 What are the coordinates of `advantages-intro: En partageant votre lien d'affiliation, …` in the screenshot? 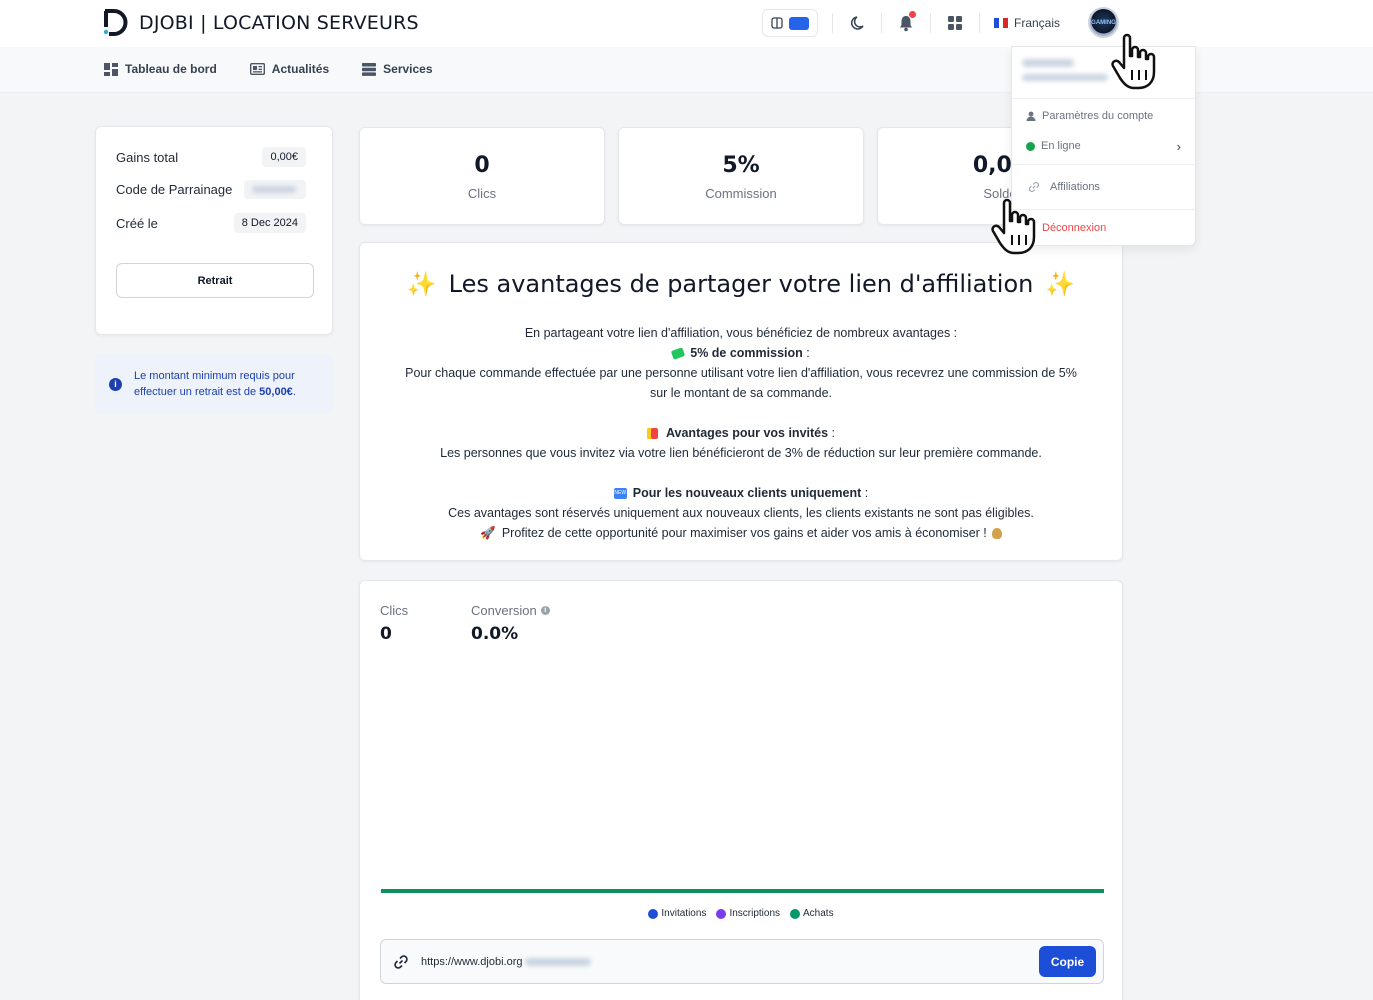 It's located at (741, 333).